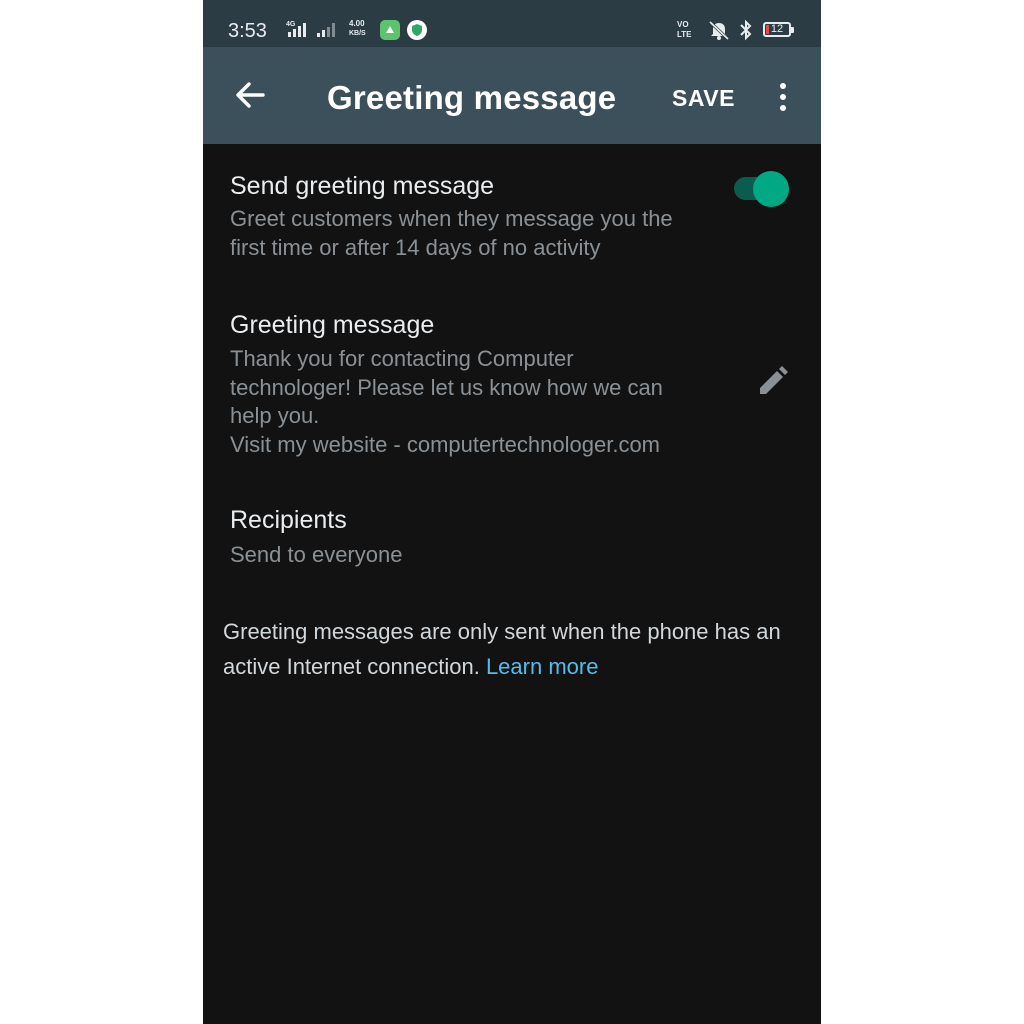  What do you see at coordinates (357, 23) in the screenshot?
I see `data-speed-value: 4.00` at bounding box center [357, 23].